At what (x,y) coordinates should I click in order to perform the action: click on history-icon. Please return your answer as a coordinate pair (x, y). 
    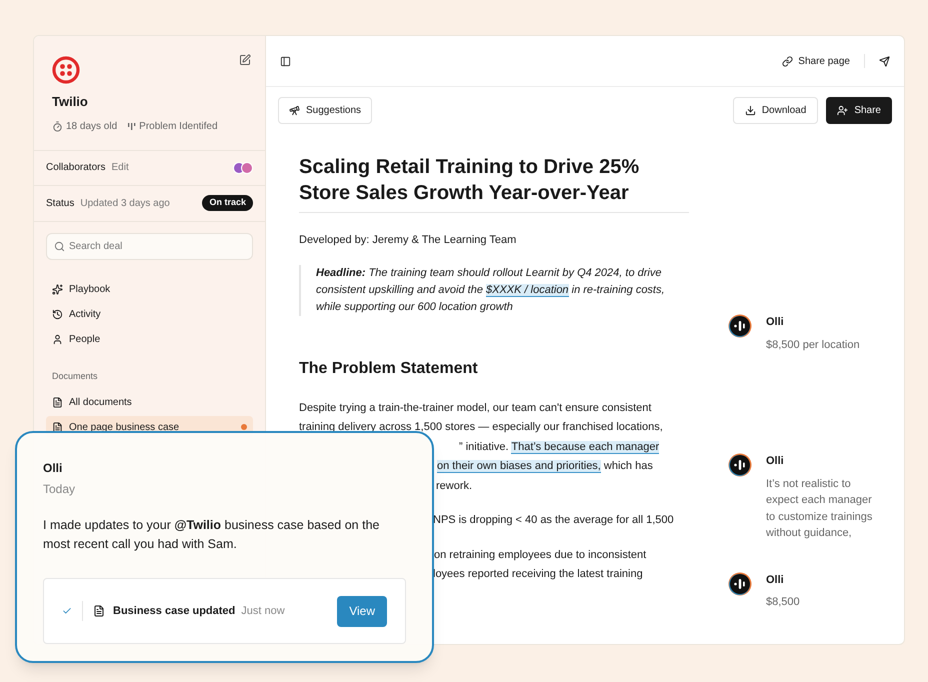
    Looking at the image, I should click on (57, 314).